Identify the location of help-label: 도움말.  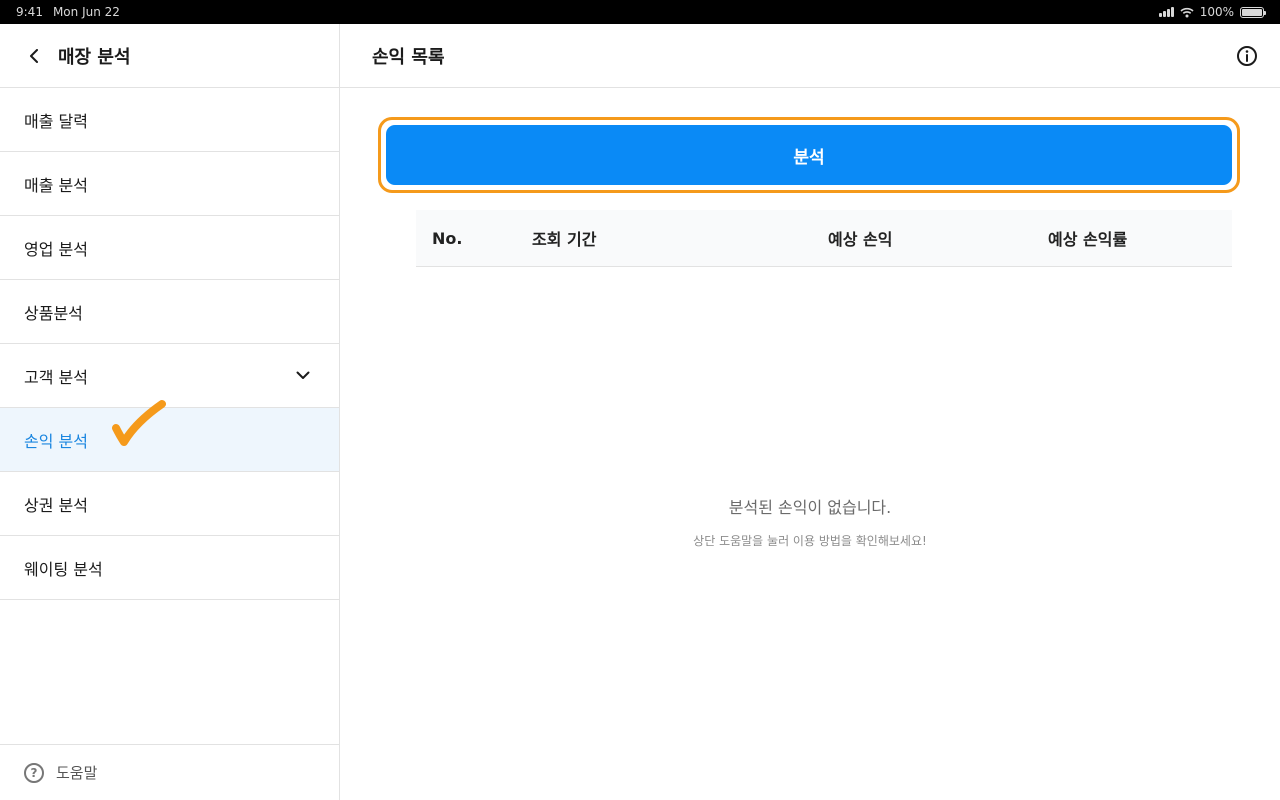
(77, 773).